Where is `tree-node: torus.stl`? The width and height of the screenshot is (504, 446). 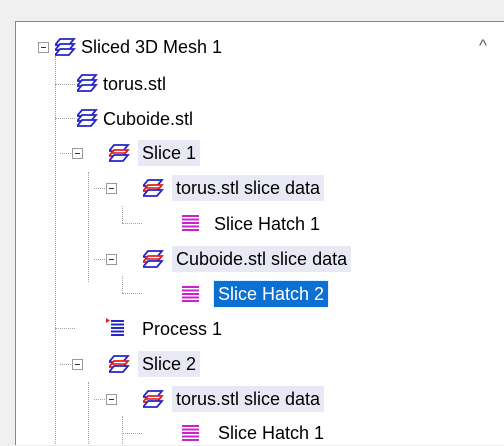 tree-node: torus.stl is located at coordinates (134, 84).